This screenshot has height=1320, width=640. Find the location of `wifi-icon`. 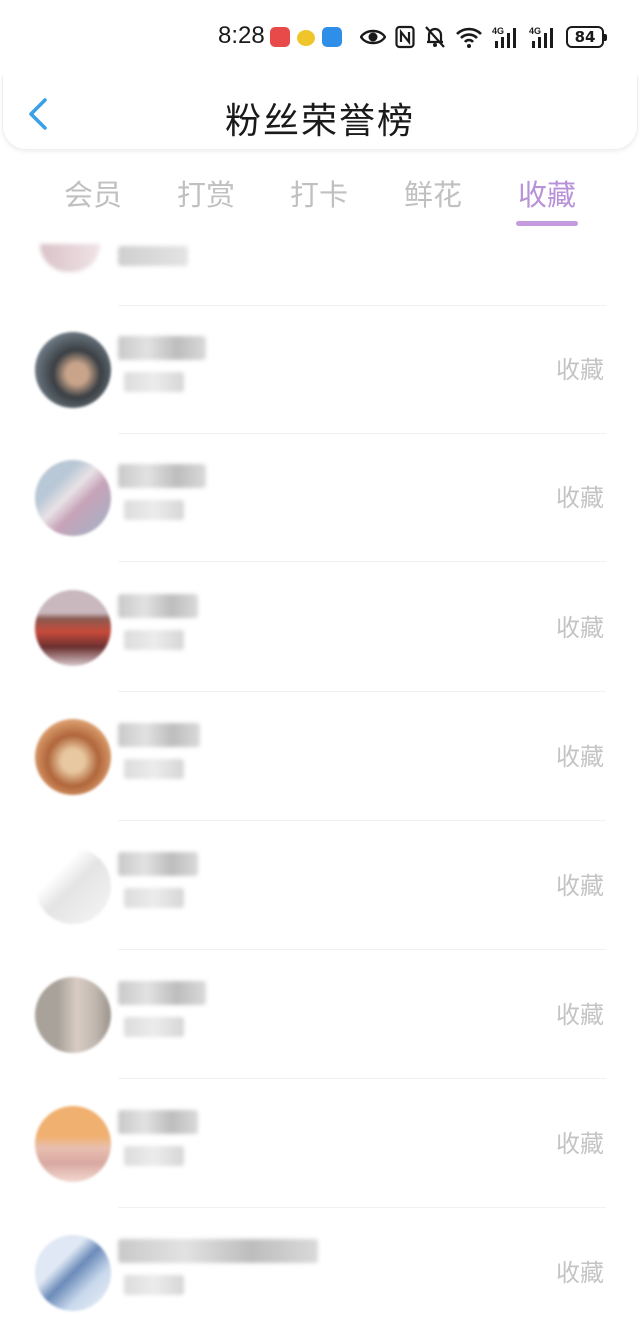

wifi-icon is located at coordinates (469, 37).